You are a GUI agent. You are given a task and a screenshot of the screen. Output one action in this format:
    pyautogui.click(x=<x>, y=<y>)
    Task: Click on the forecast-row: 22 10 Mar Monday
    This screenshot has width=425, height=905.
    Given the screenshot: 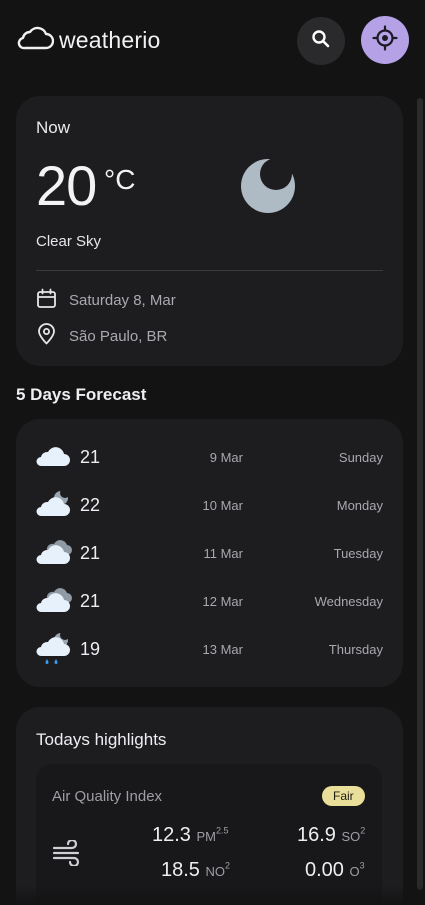 What is the action you would take?
    pyautogui.click(x=209, y=505)
    